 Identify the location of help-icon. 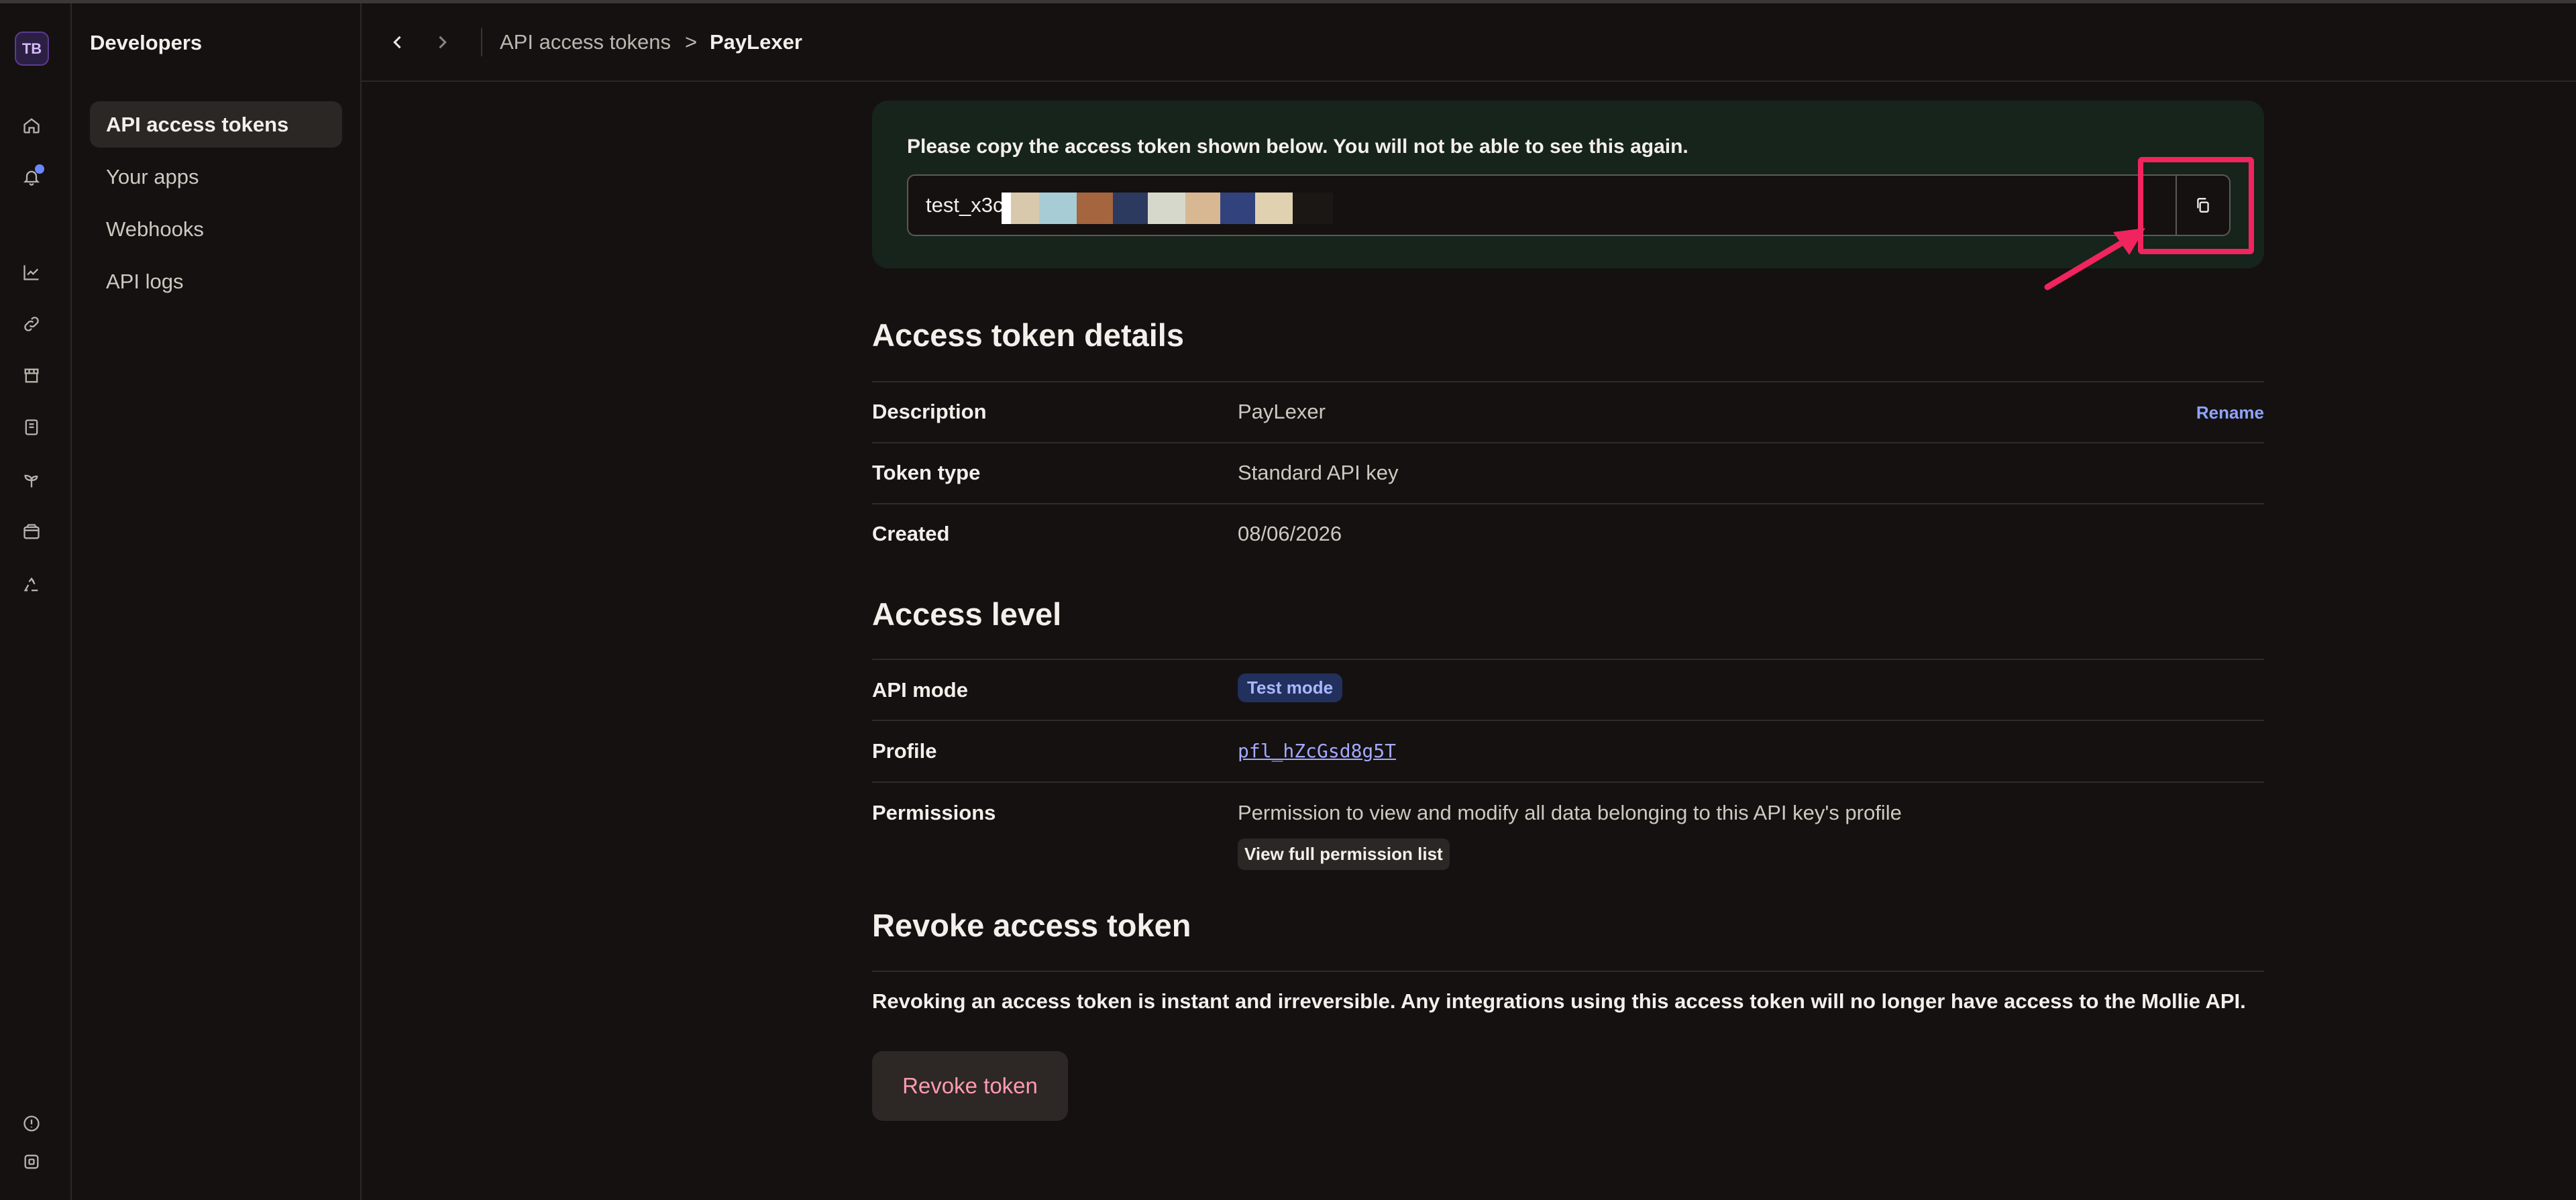
(31, 1123).